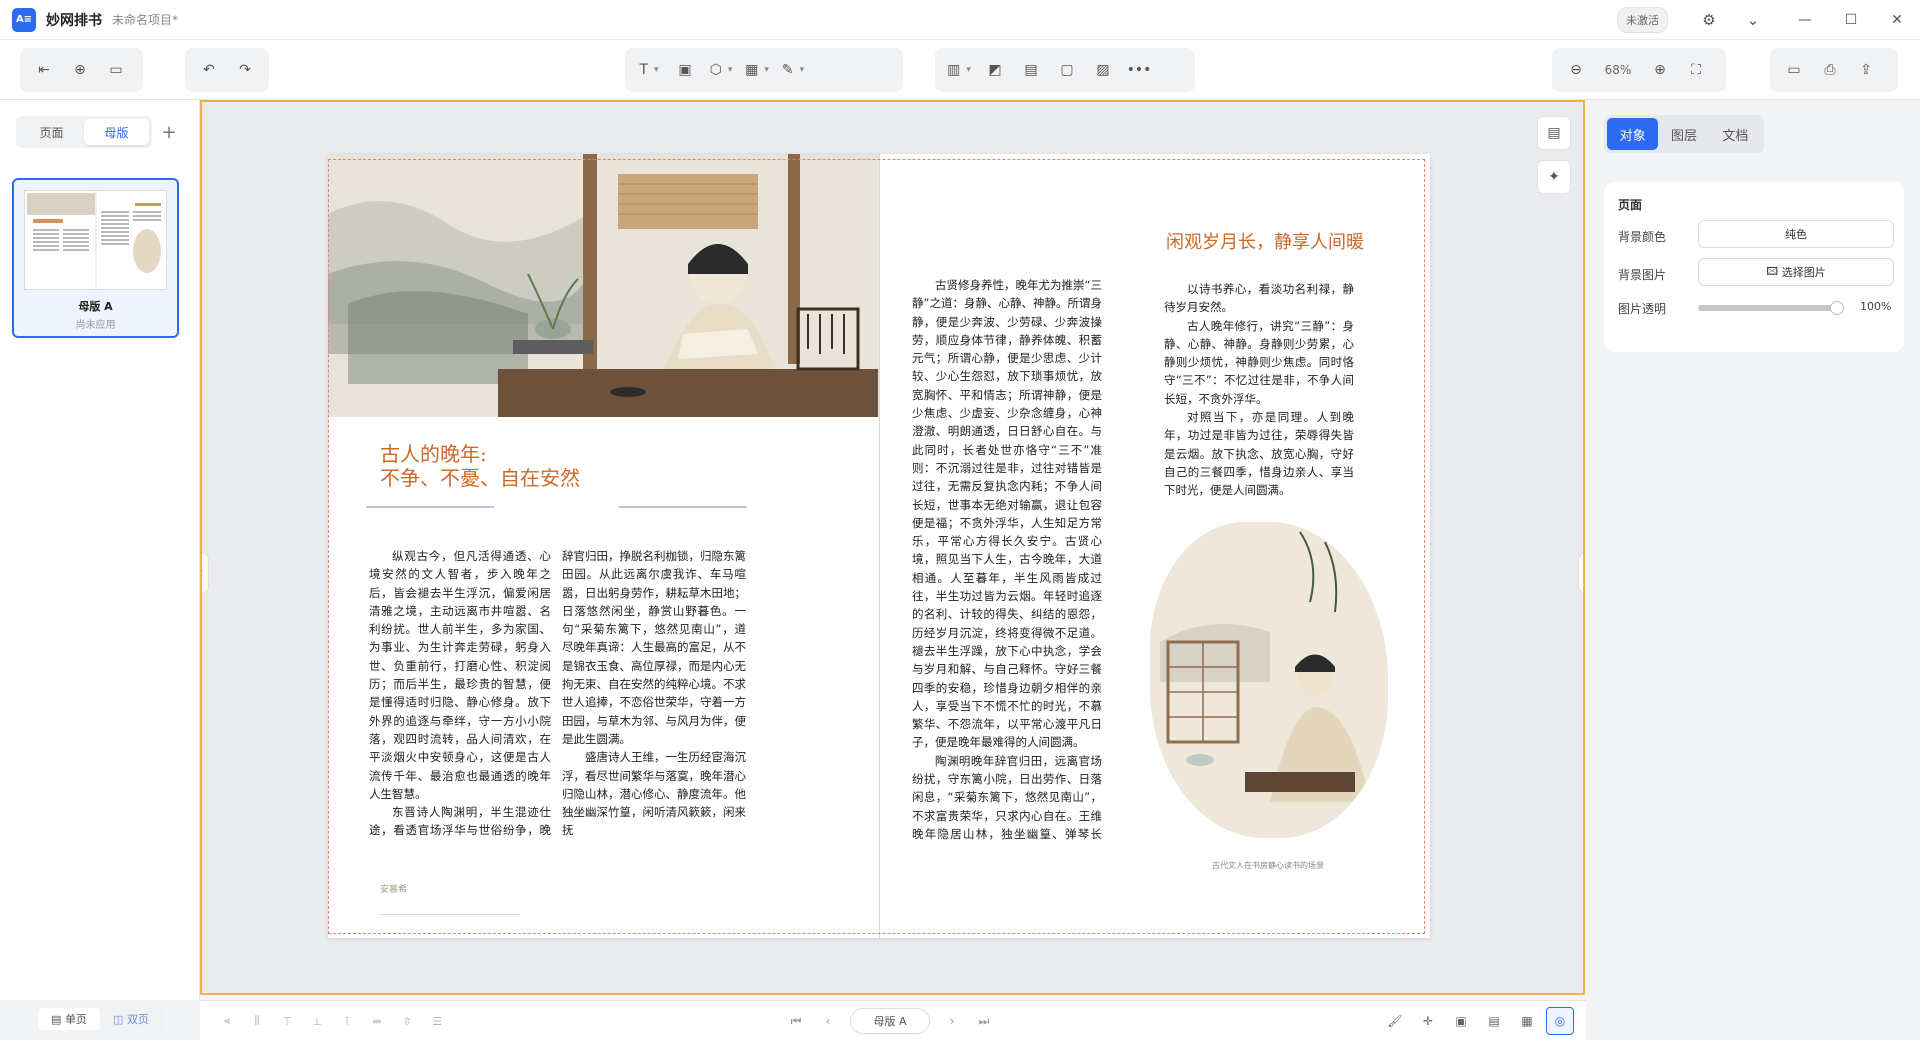 This screenshot has width=1920, height=1040. I want to click on left-heading-line-1: 古人的晚年:, so click(433, 454).